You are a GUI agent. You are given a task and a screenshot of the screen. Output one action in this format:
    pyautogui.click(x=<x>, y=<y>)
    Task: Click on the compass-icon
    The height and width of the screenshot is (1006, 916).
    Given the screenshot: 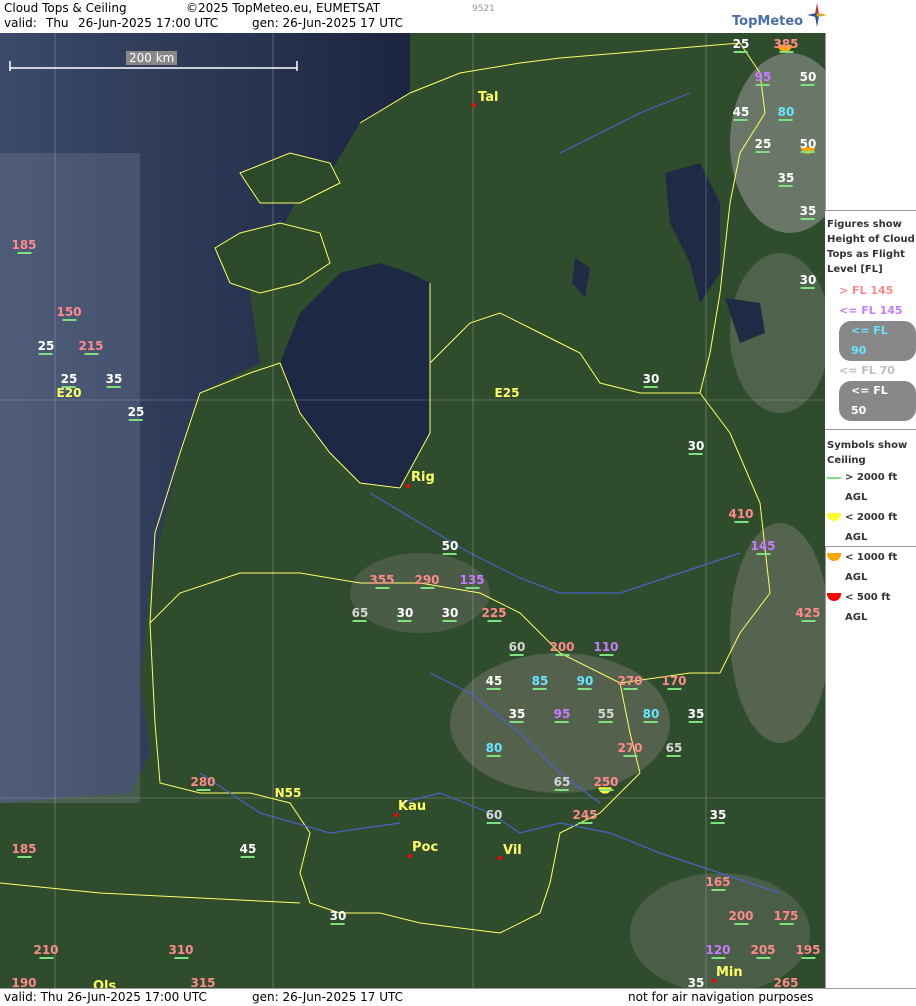 What is the action you would take?
    pyautogui.click(x=817, y=15)
    